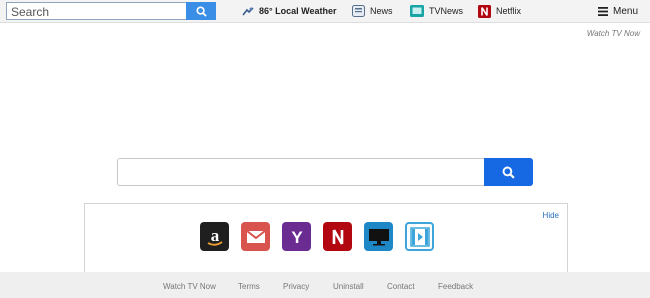 The width and height of the screenshot is (650, 298). I want to click on news-label: News, so click(381, 11).